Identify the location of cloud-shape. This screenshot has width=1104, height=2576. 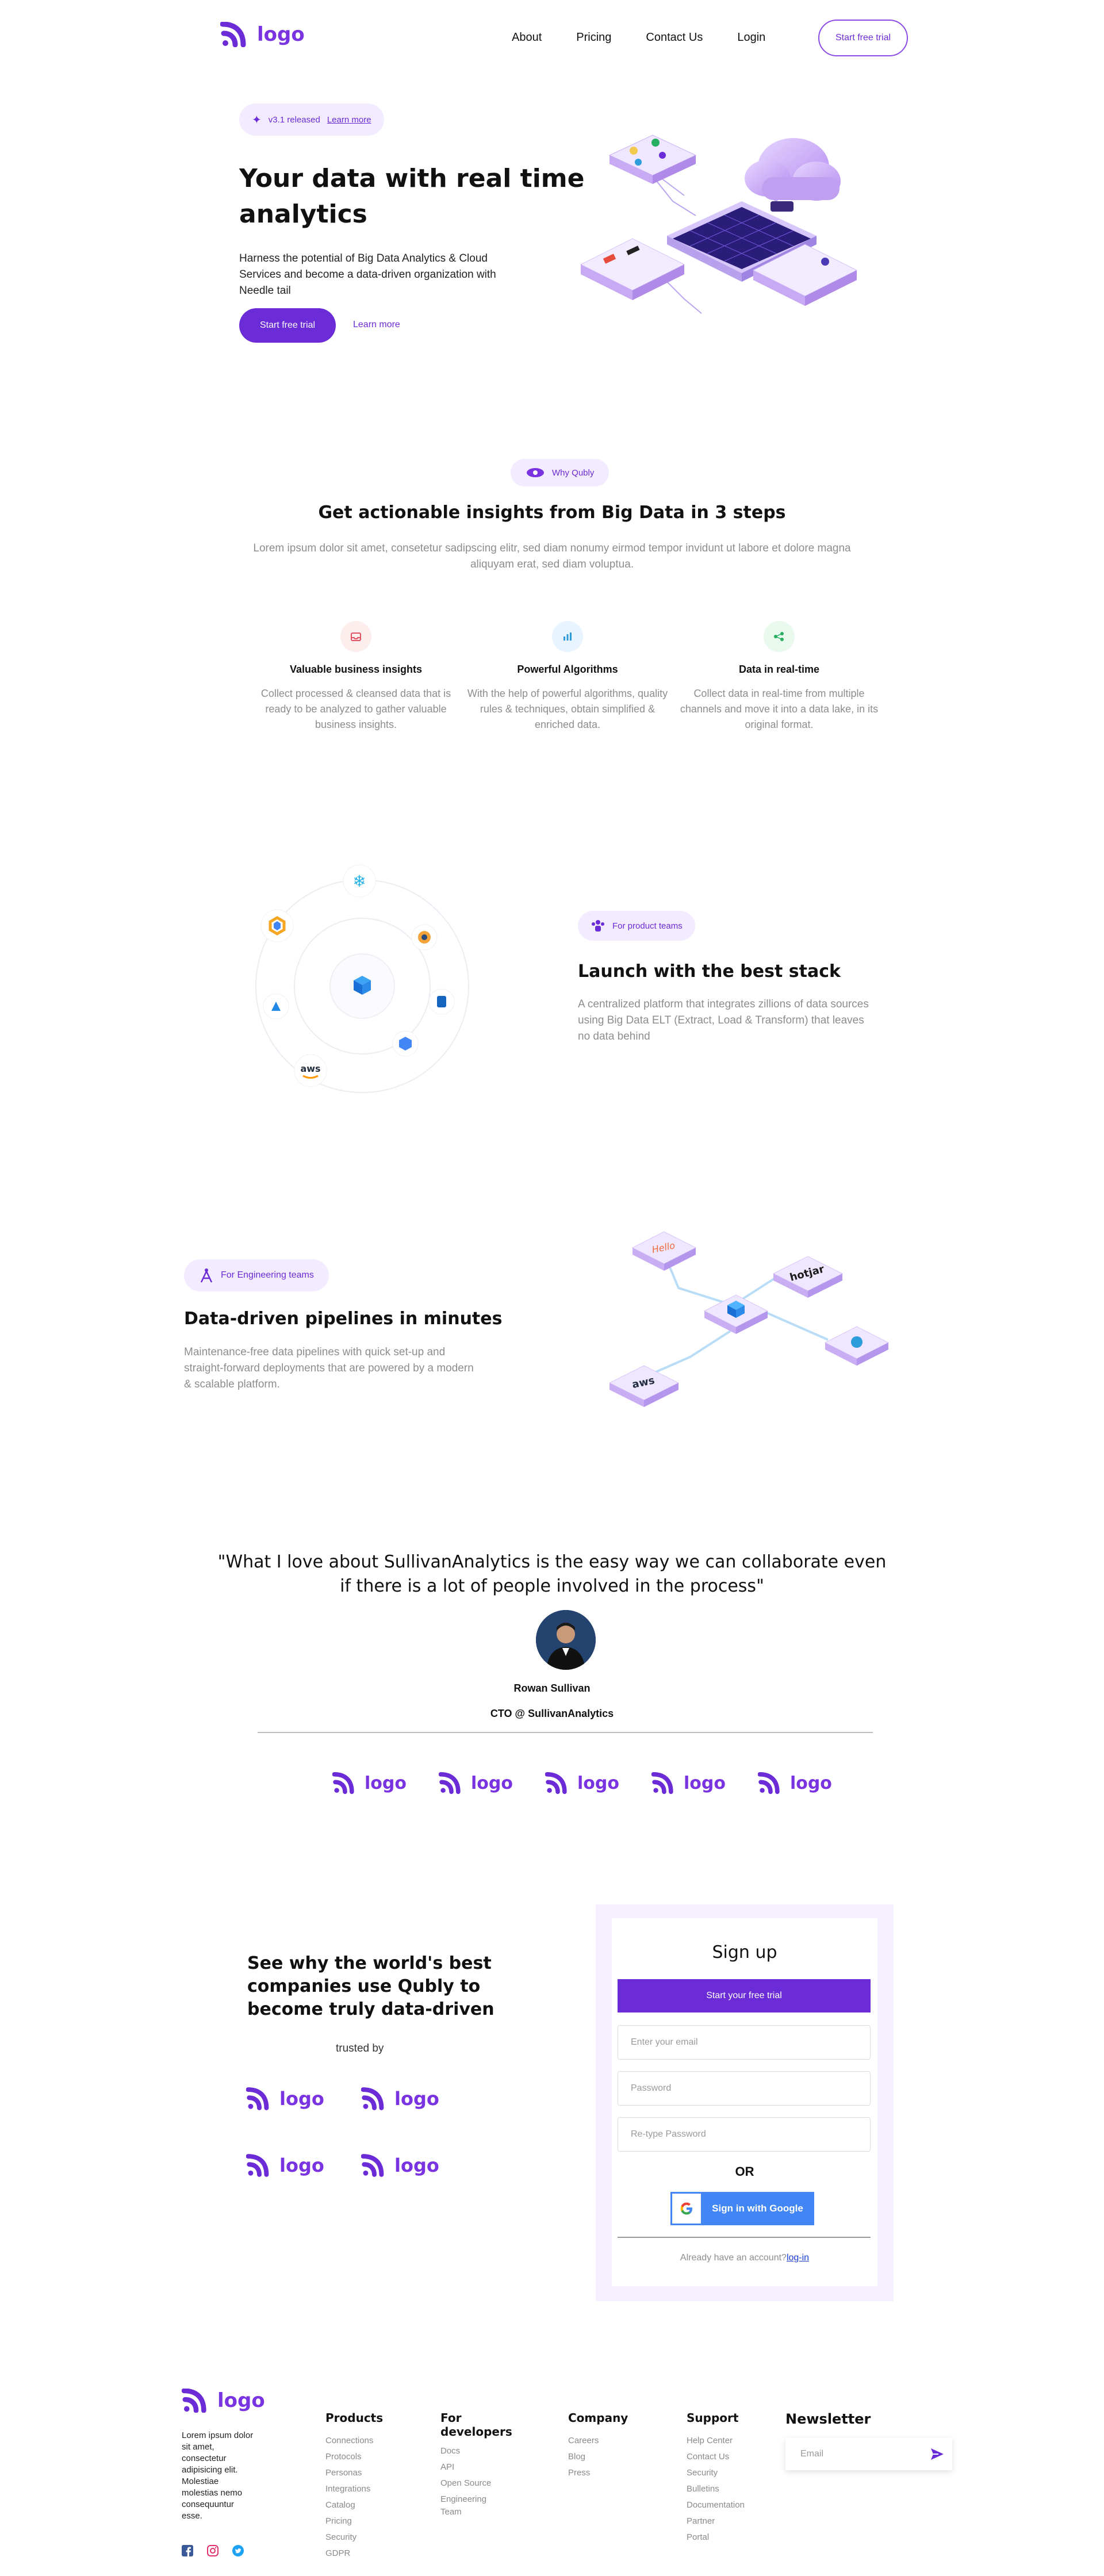
(793, 169).